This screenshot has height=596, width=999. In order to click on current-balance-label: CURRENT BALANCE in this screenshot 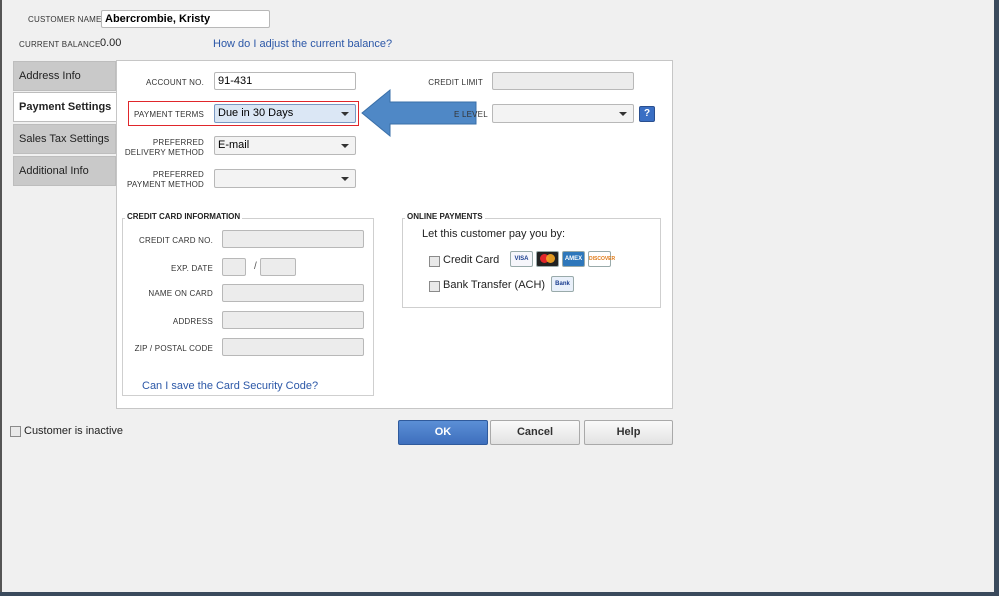, I will do `click(60, 44)`.